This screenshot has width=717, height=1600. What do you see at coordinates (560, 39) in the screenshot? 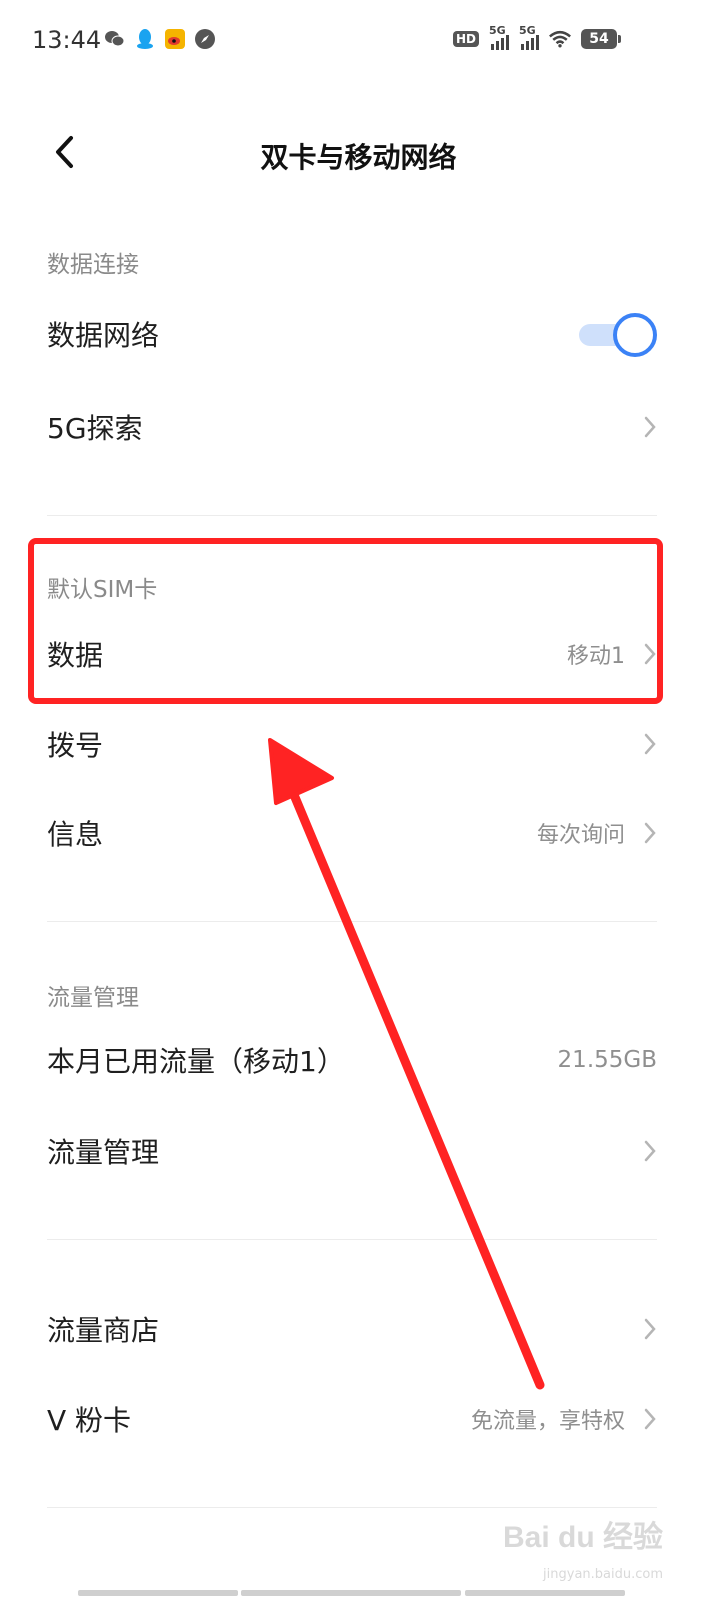
I see `wifi-icon` at bounding box center [560, 39].